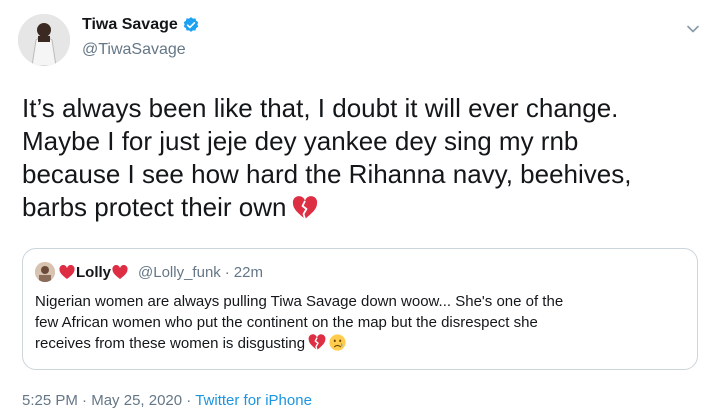  What do you see at coordinates (191, 25) in the screenshot?
I see `verified-badge-icon` at bounding box center [191, 25].